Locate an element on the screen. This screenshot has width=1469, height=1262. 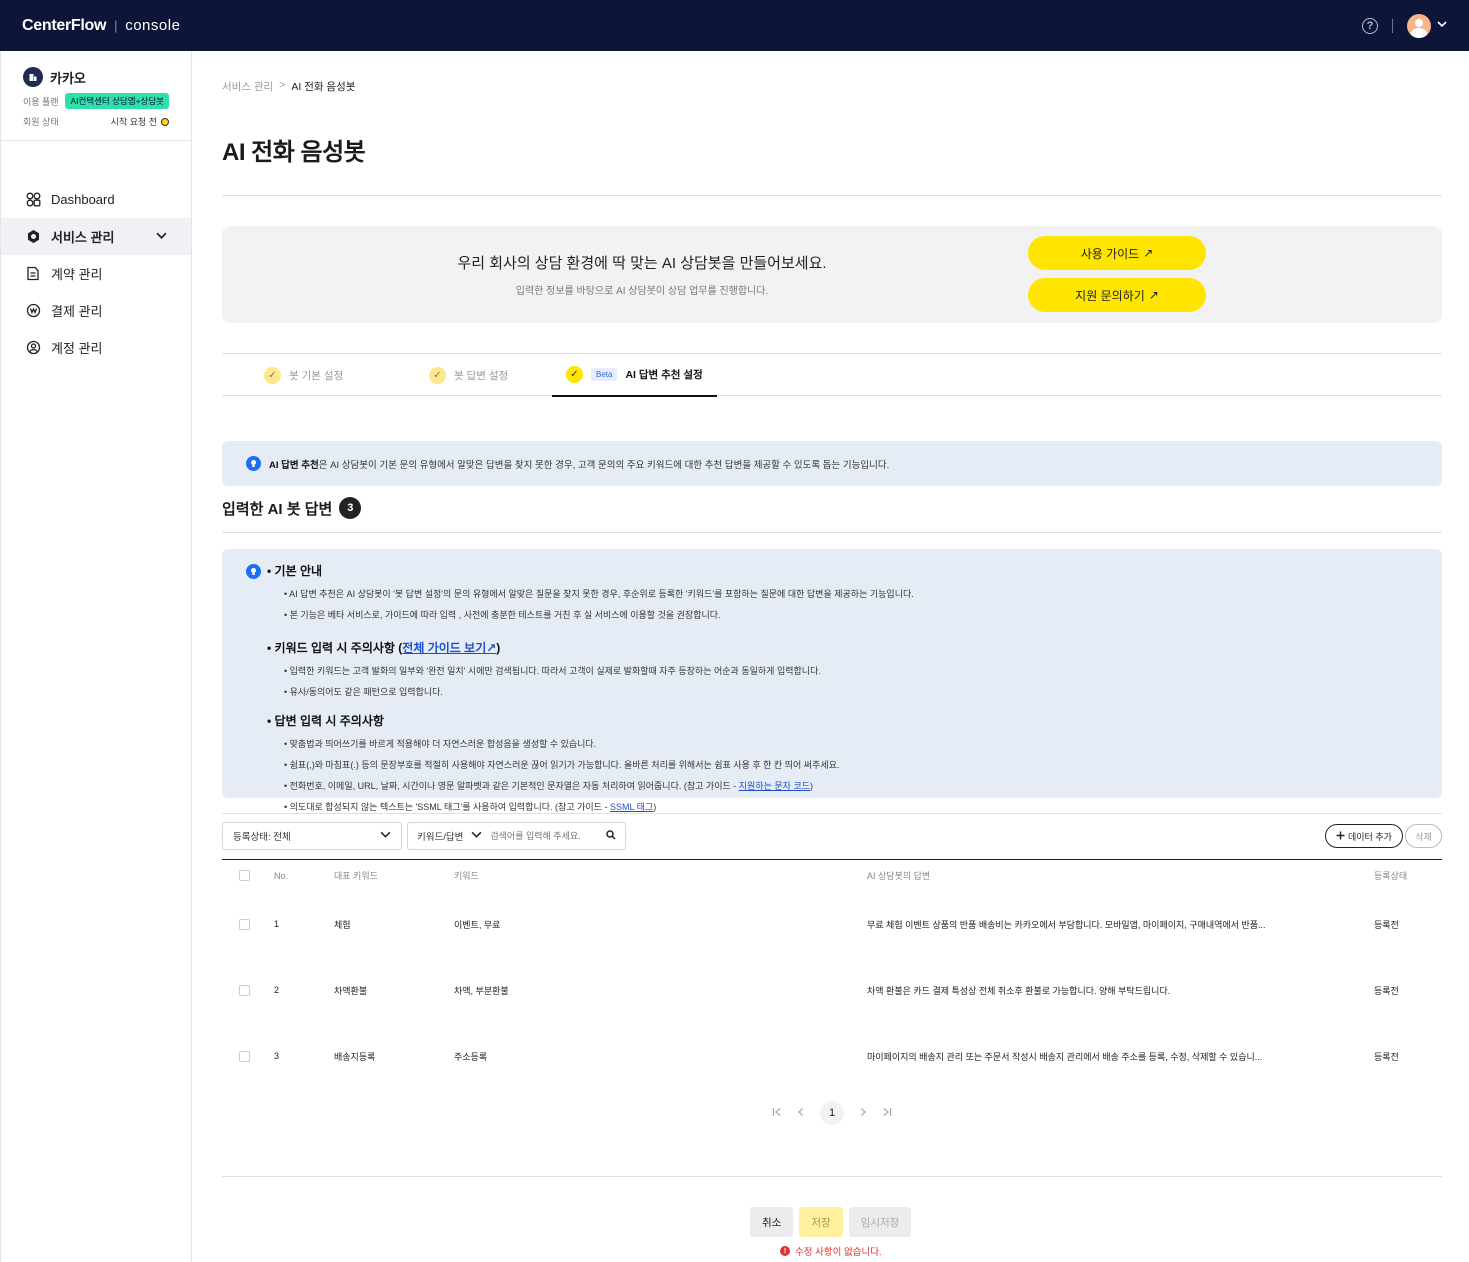
plus-icon is located at coordinates (1340, 836).